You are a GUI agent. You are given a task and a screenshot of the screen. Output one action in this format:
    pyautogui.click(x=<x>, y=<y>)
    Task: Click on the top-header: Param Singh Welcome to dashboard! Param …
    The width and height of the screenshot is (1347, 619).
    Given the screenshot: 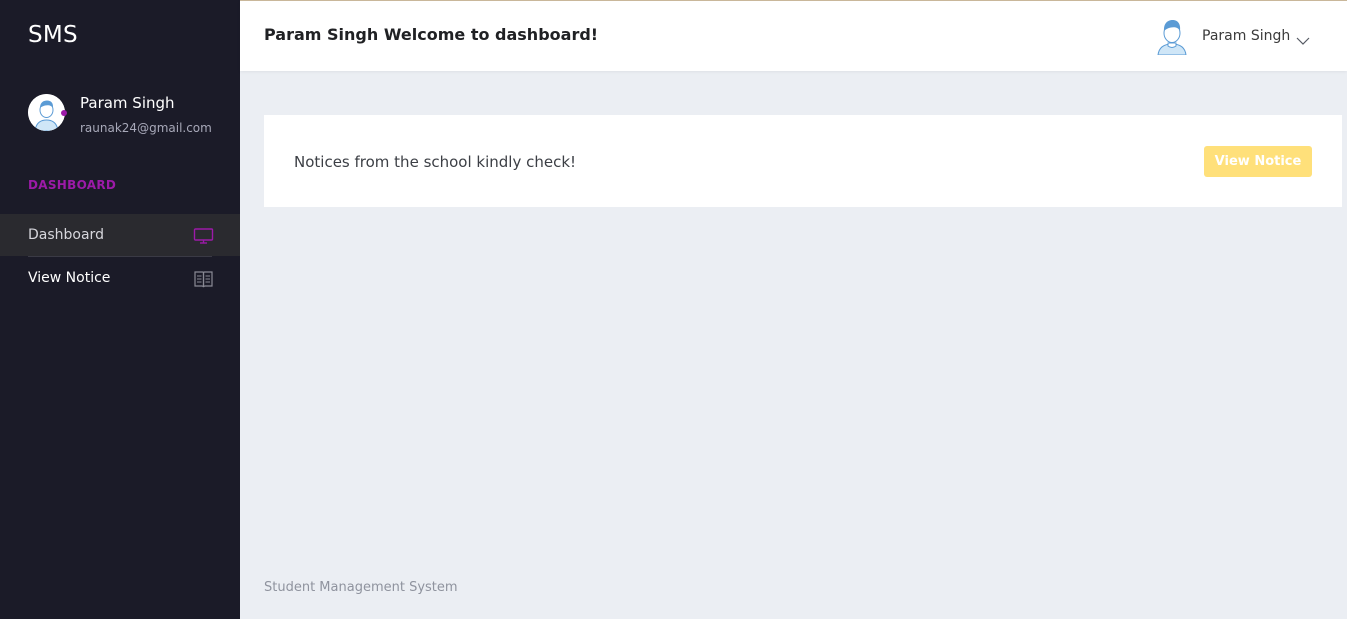 What is the action you would take?
    pyautogui.click(x=793, y=35)
    